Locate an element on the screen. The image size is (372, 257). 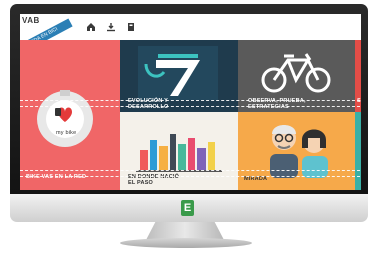
tile-partial-red: SE is located at coordinates (358, 76).